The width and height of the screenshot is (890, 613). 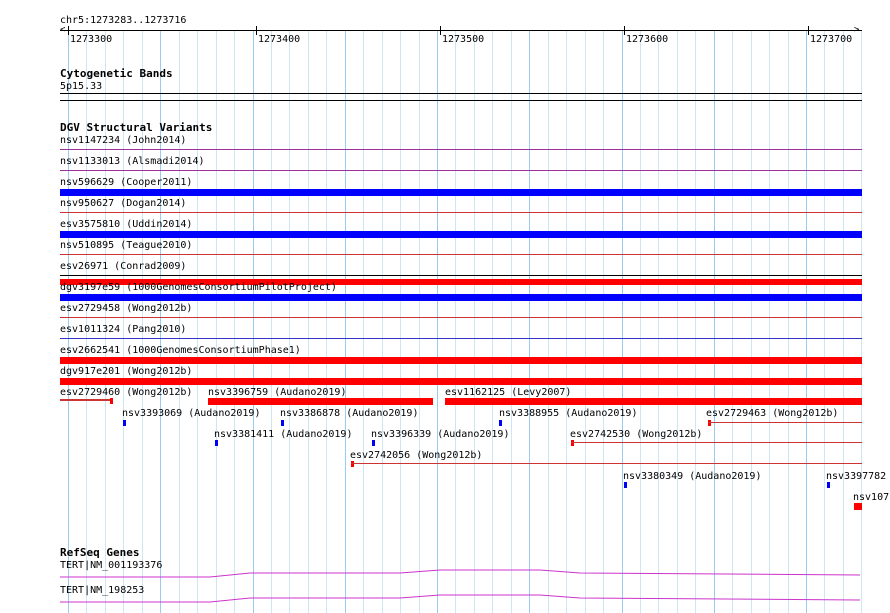 What do you see at coordinates (99, 552) in the screenshot?
I see `refseq-track-title: RefSeq Genes` at bounding box center [99, 552].